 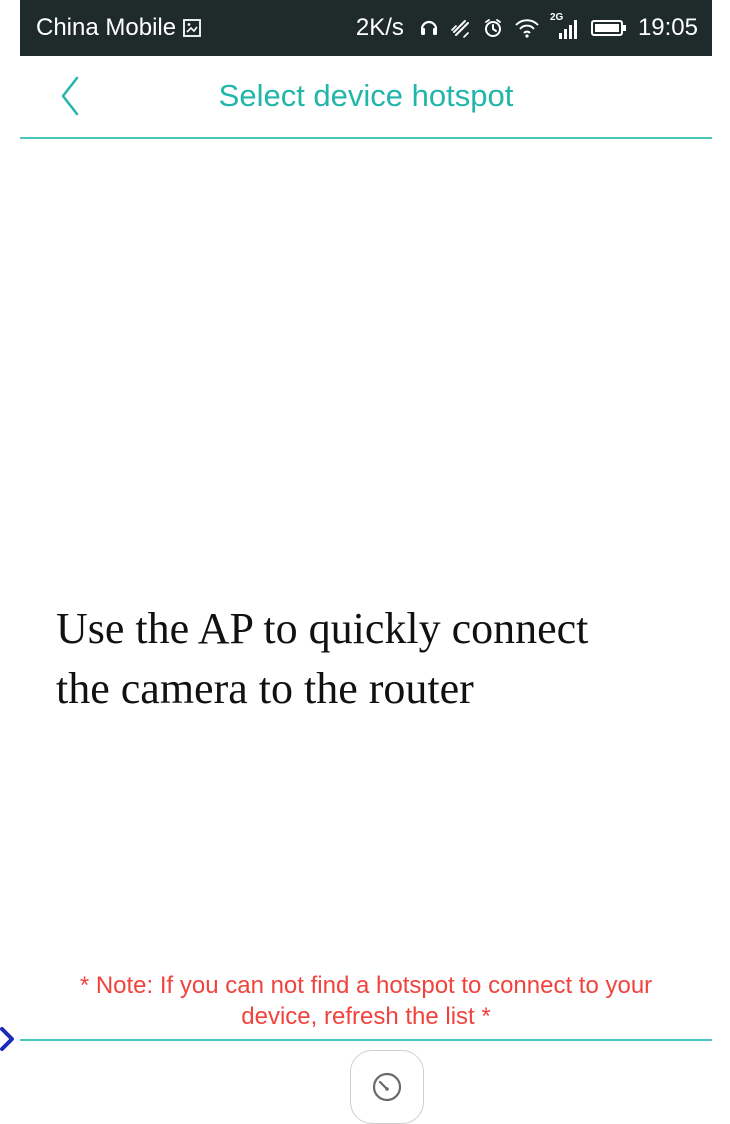 What do you see at coordinates (379, 27) in the screenshot?
I see `network-speed: 2K/s` at bounding box center [379, 27].